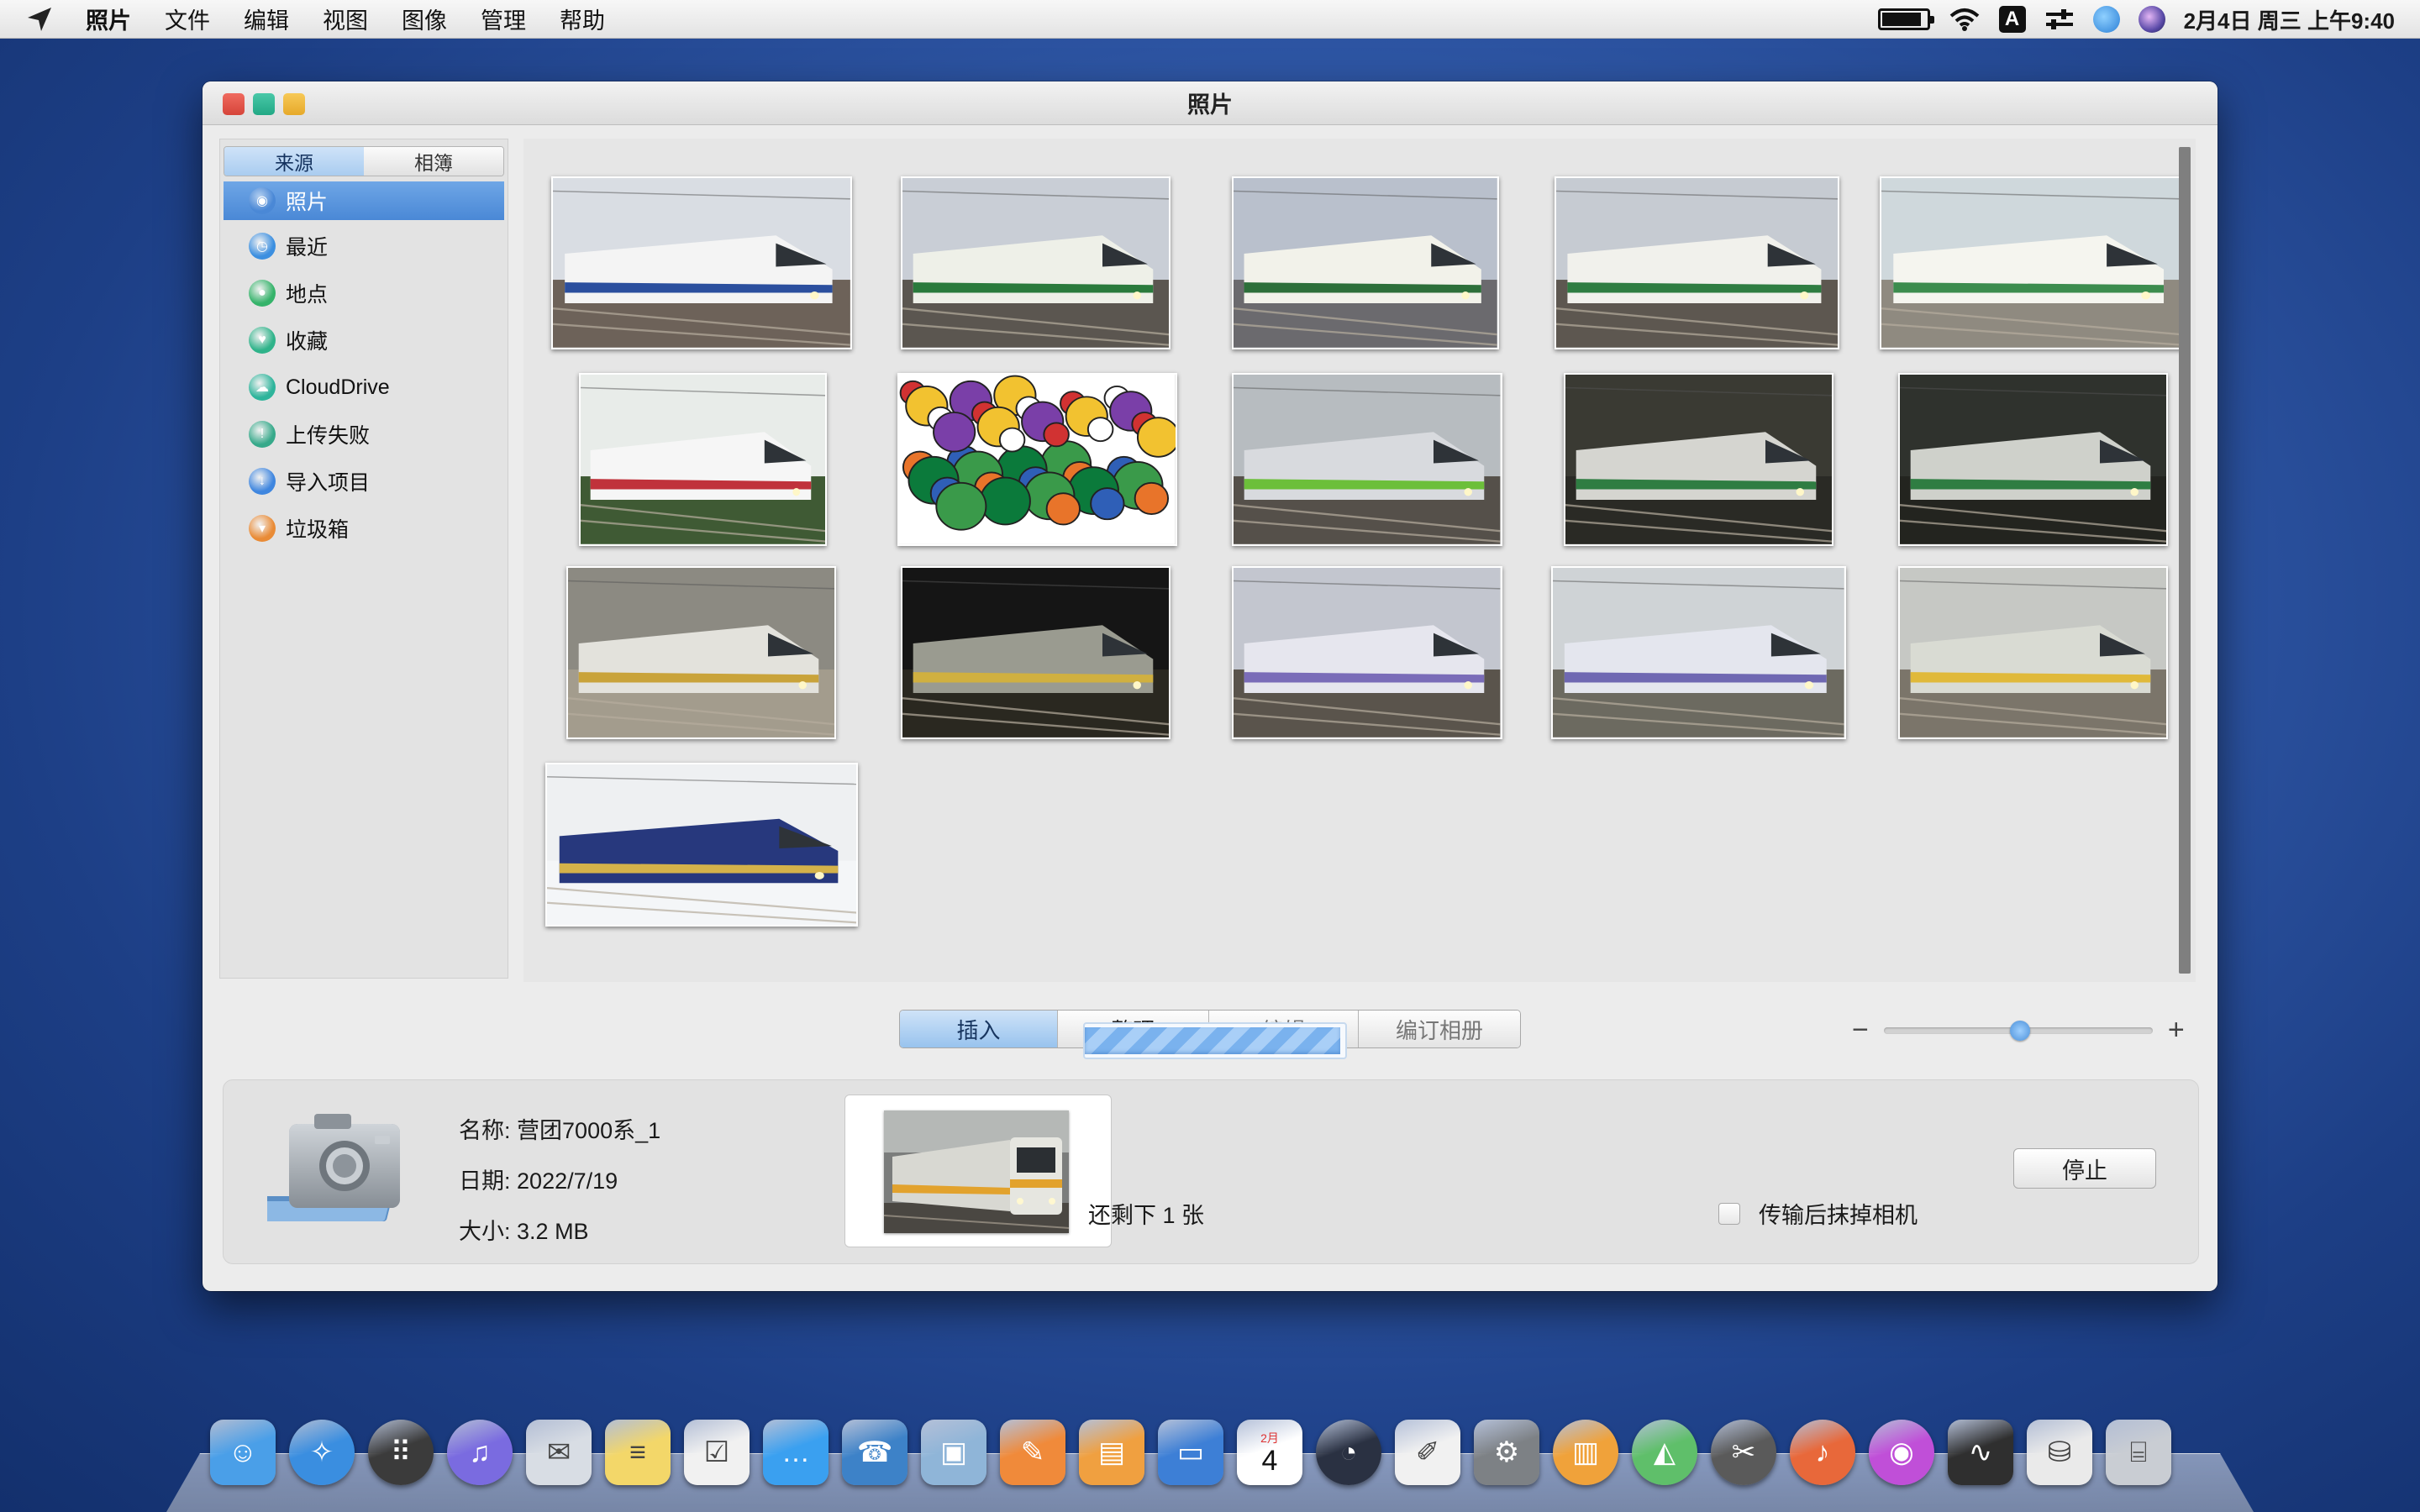 Image resolution: width=2420 pixels, height=1512 pixels. Describe the element at coordinates (262, 340) in the screenshot. I see `heart-icon: ♥` at that location.